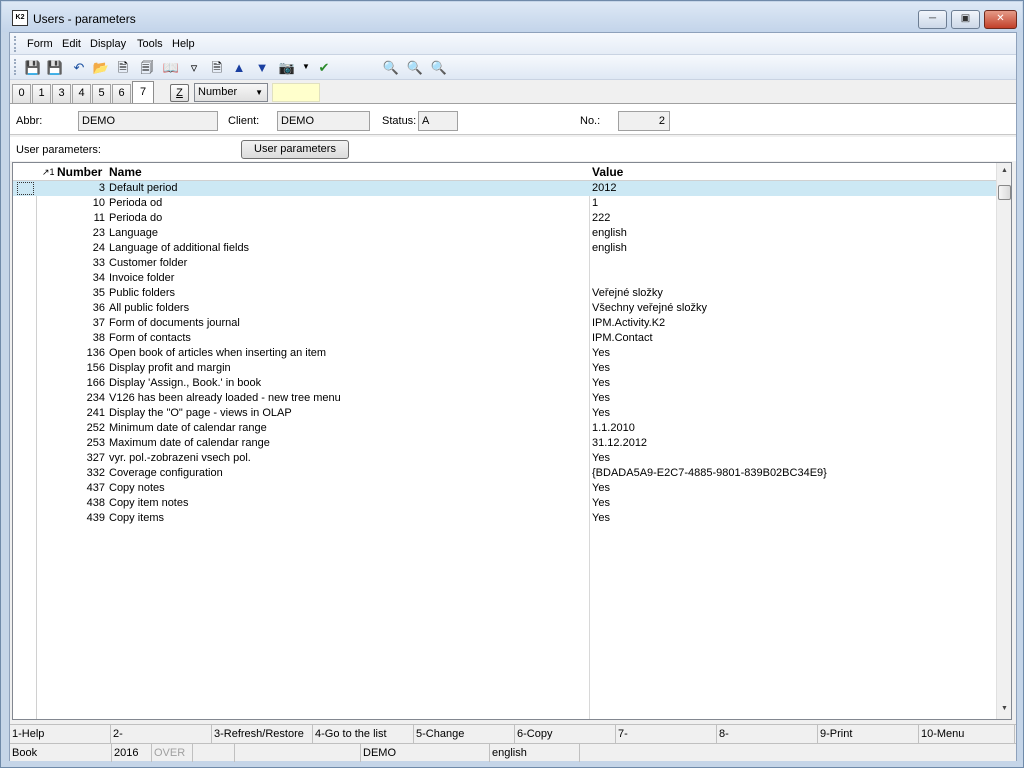 The image size is (1024, 768). Describe the element at coordinates (123, 67) in the screenshot. I see `new-document-icon: 🗎` at that location.